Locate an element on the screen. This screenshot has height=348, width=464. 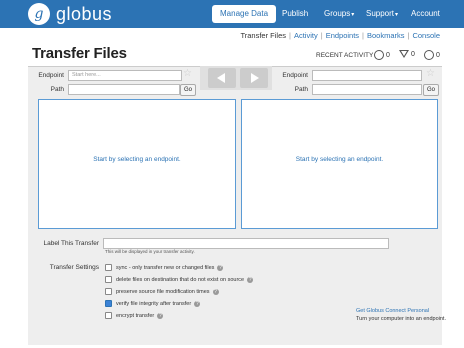
verify-checkbox is located at coordinates (108, 304).